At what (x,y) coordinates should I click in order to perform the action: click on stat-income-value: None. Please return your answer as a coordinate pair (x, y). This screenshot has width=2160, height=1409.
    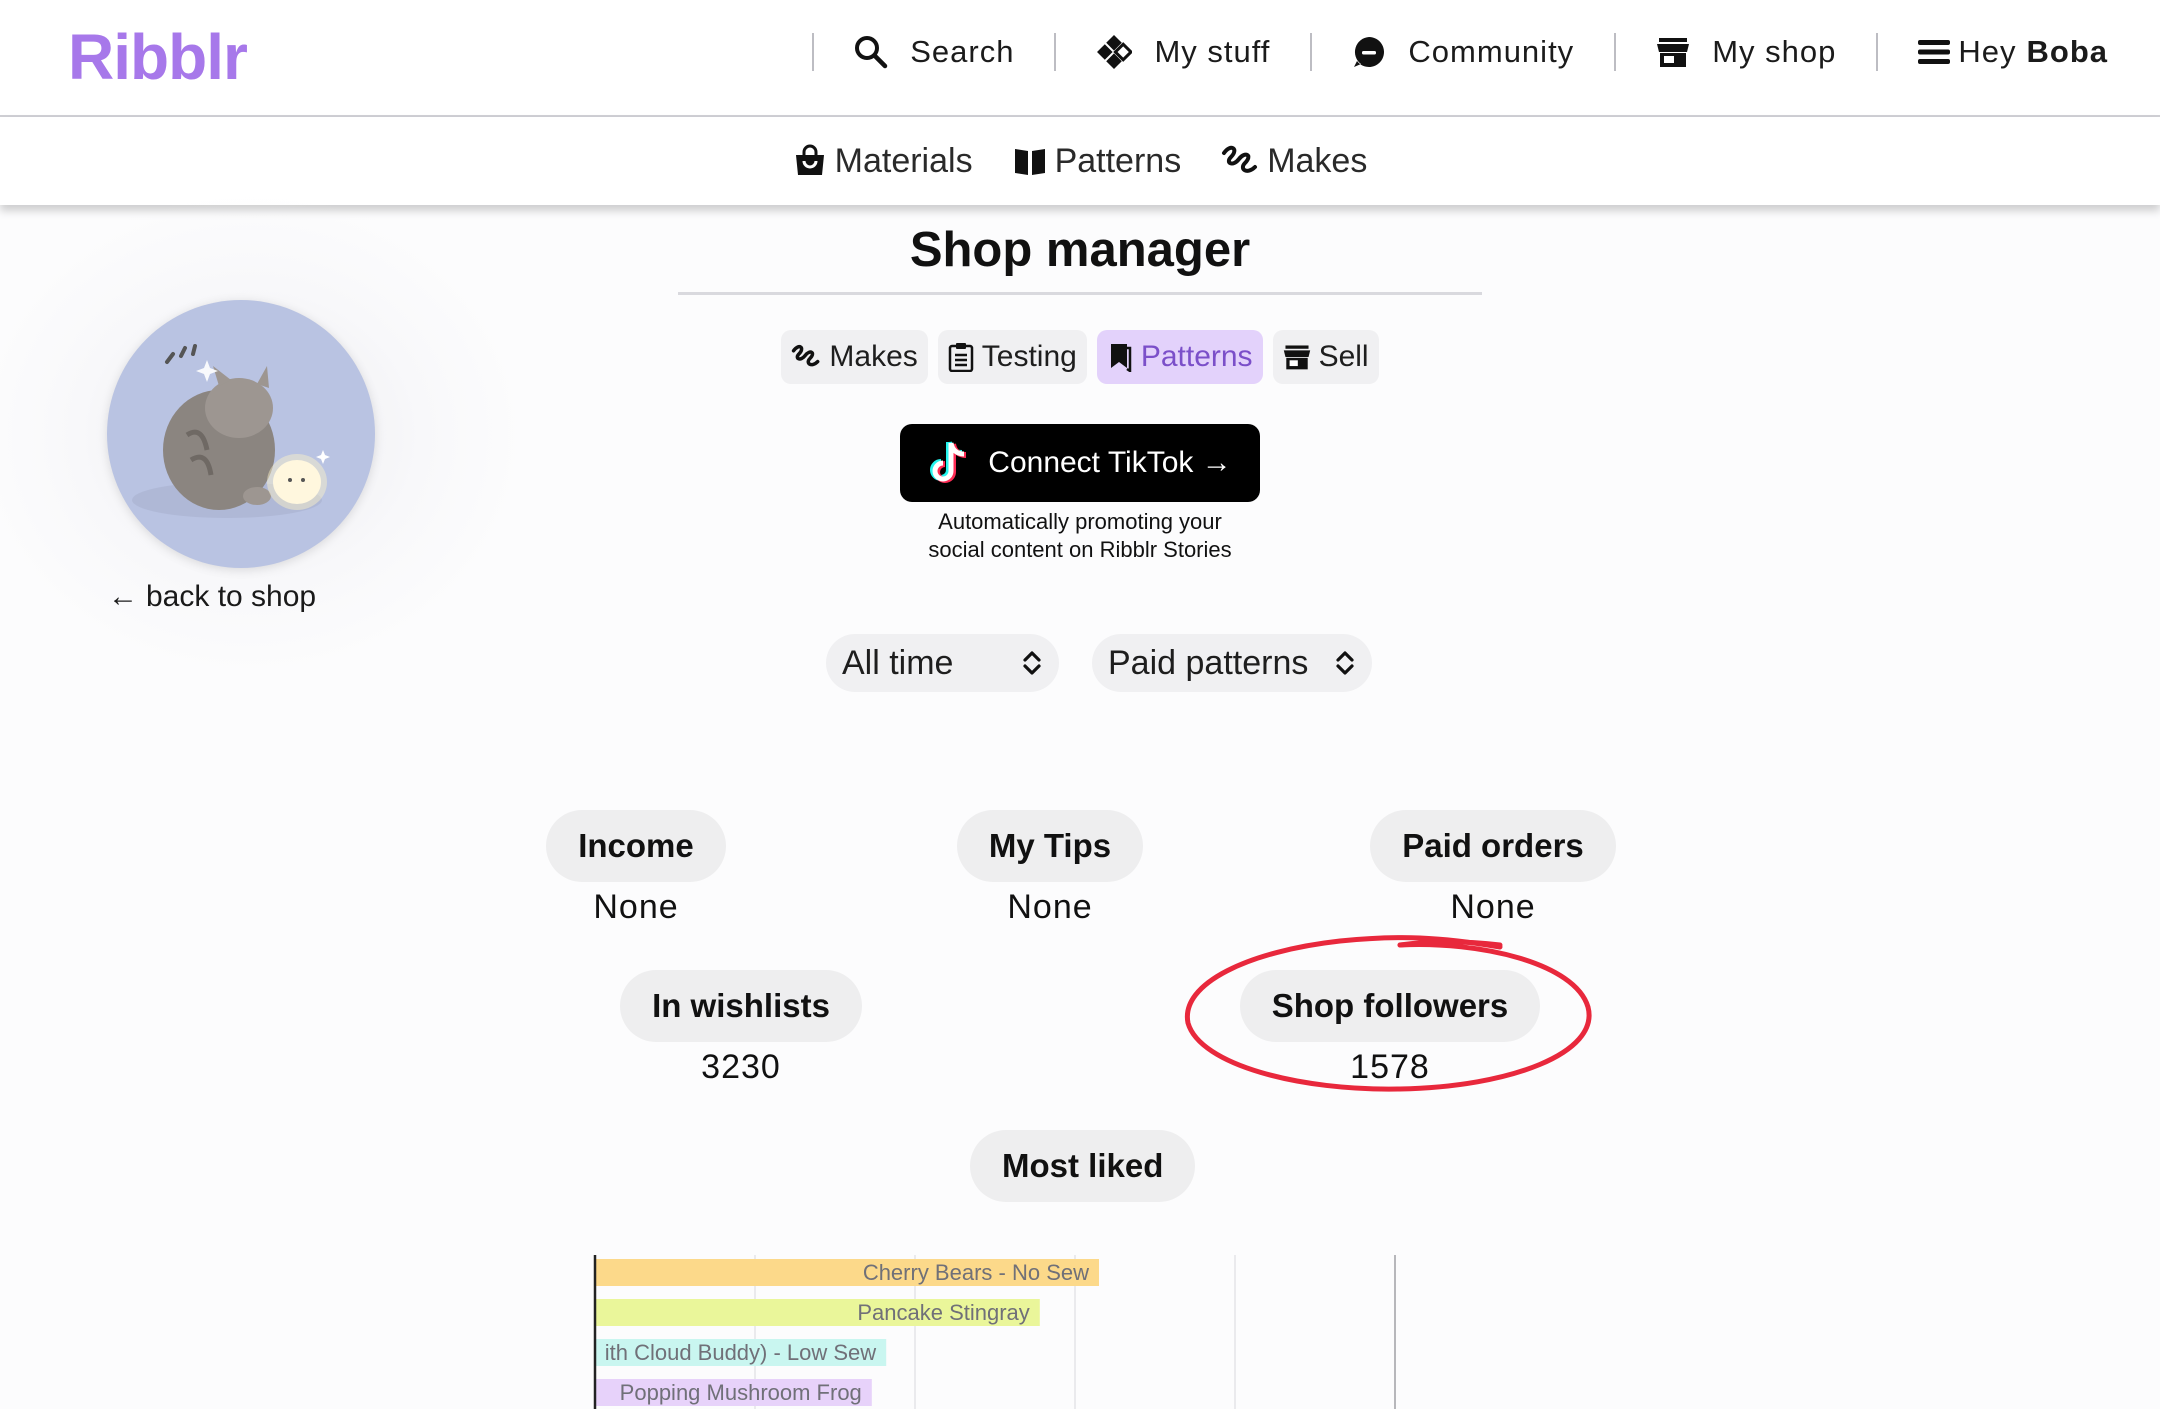
    Looking at the image, I should click on (636, 907).